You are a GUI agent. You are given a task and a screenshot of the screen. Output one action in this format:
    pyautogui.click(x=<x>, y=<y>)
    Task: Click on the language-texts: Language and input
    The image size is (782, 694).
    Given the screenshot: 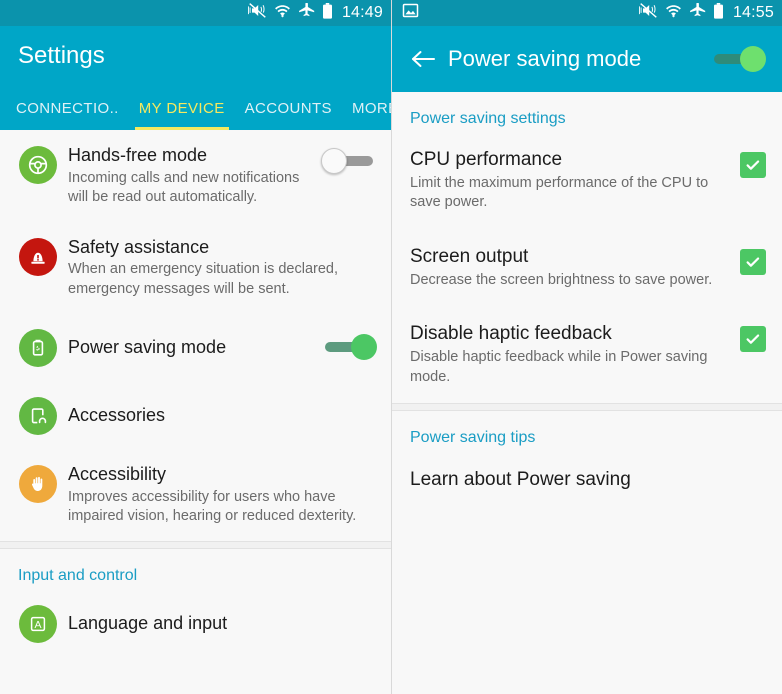 What is the action you would take?
    pyautogui.click(x=218, y=623)
    